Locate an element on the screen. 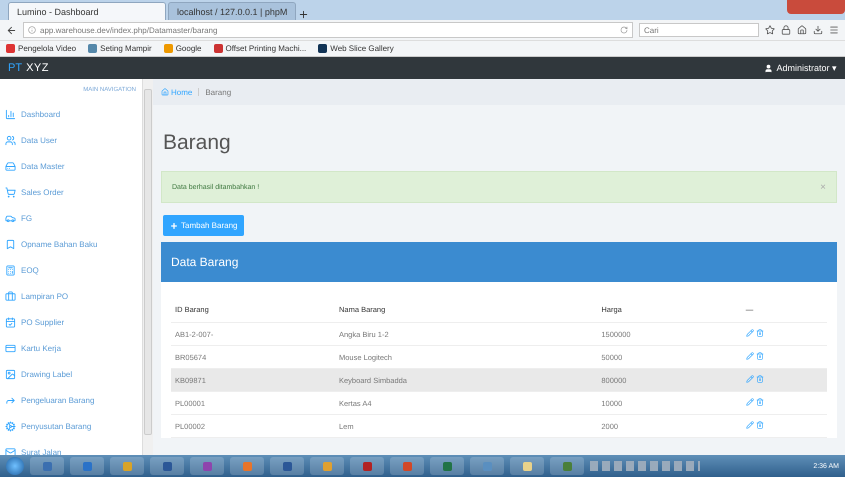 Image resolution: width=845 pixels, height=477 pixels. image-icon is located at coordinates (10, 374).